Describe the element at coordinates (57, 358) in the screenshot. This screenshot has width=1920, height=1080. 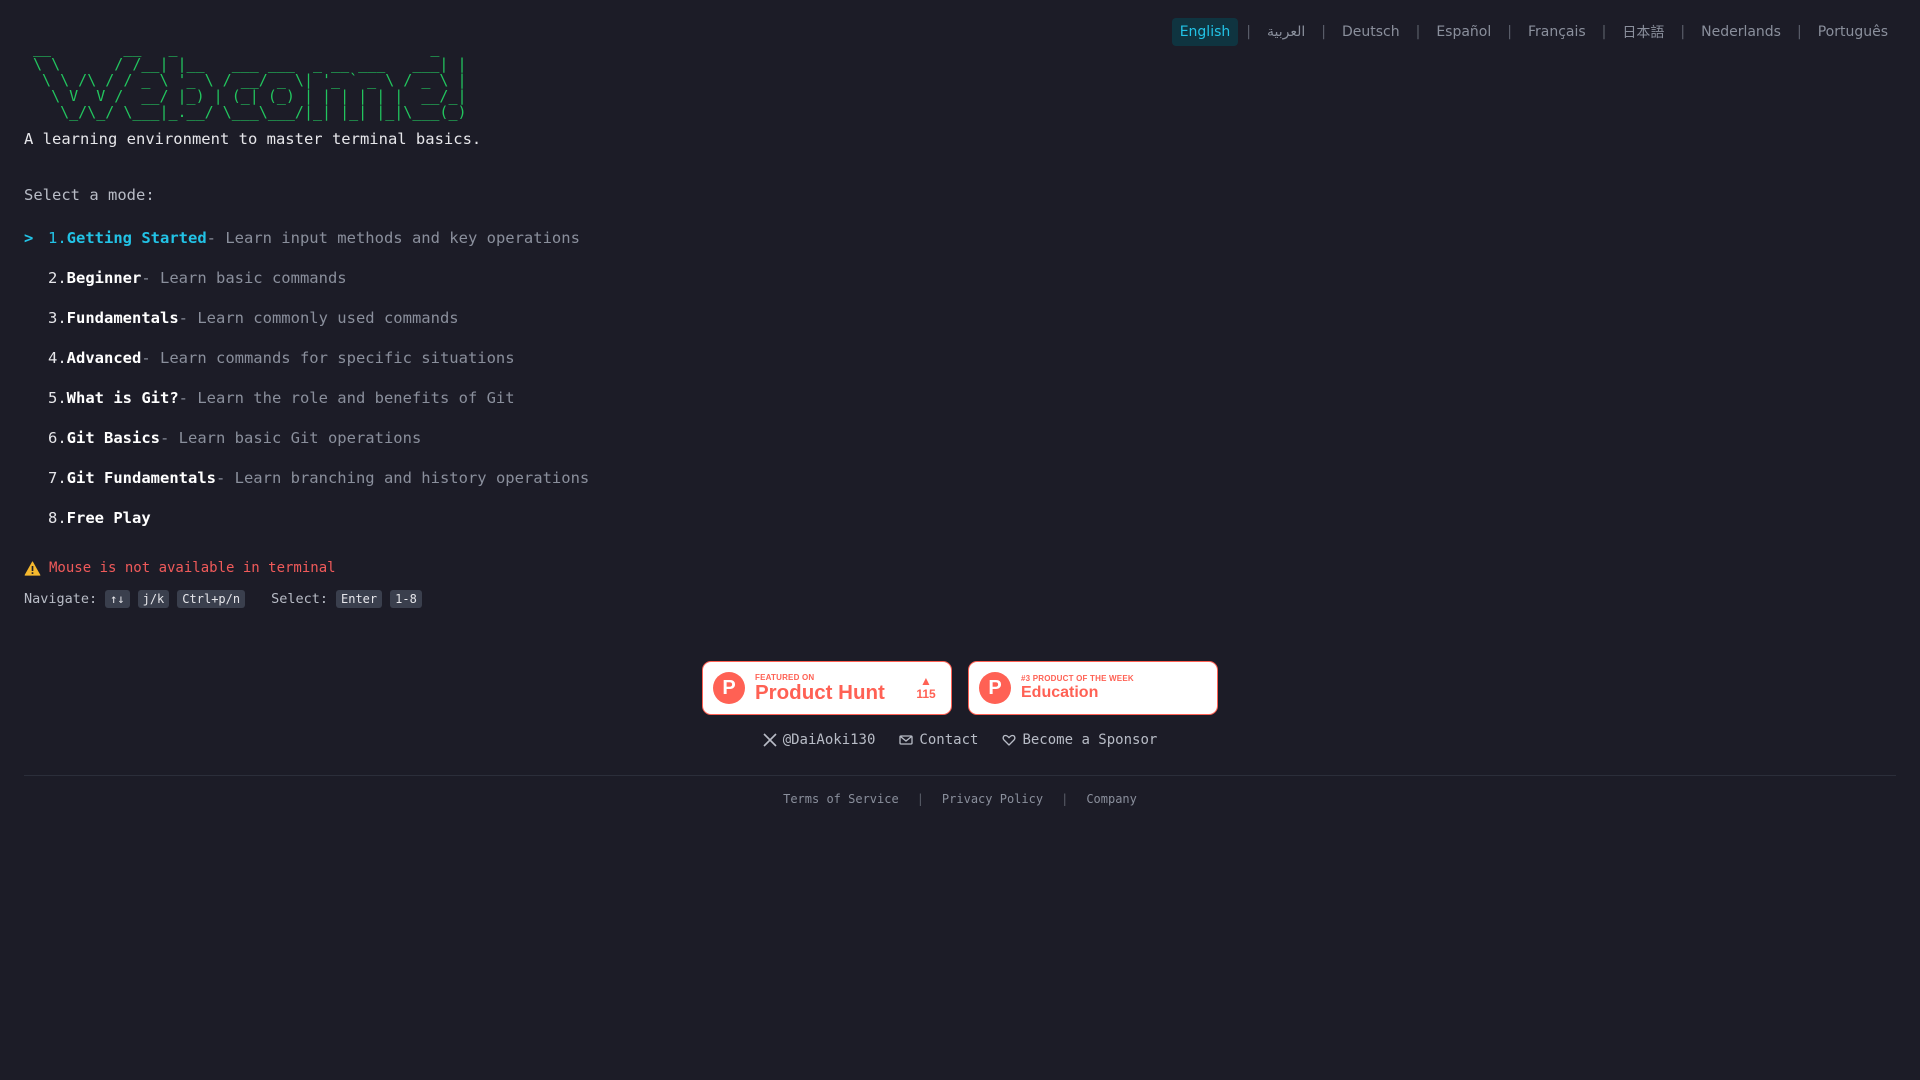
I see `mode-number: 4.` at that location.